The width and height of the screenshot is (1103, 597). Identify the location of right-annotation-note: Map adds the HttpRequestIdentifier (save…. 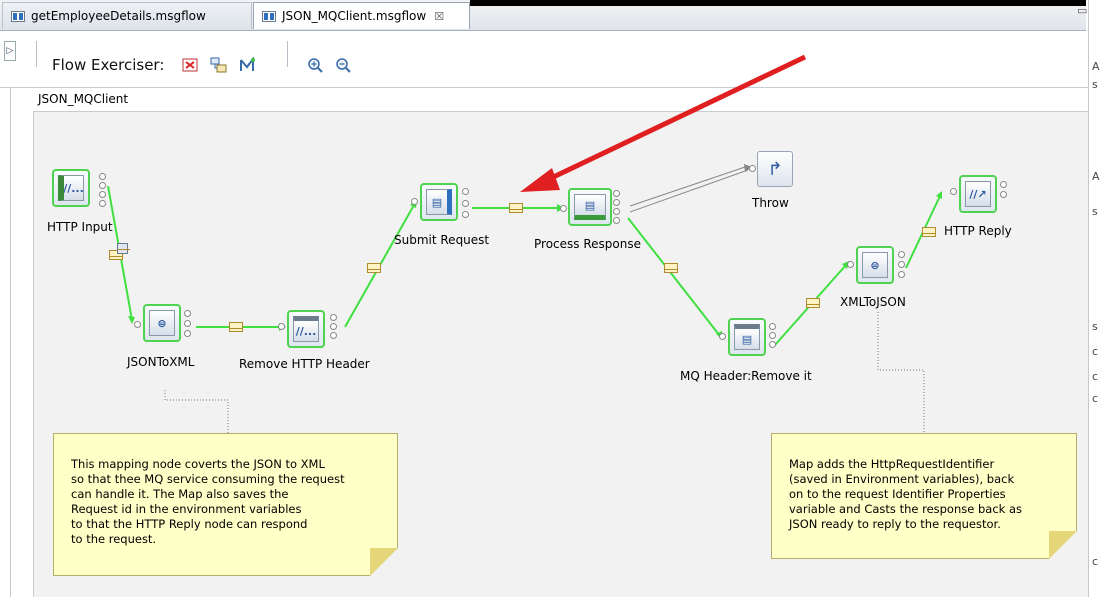
(924, 496).